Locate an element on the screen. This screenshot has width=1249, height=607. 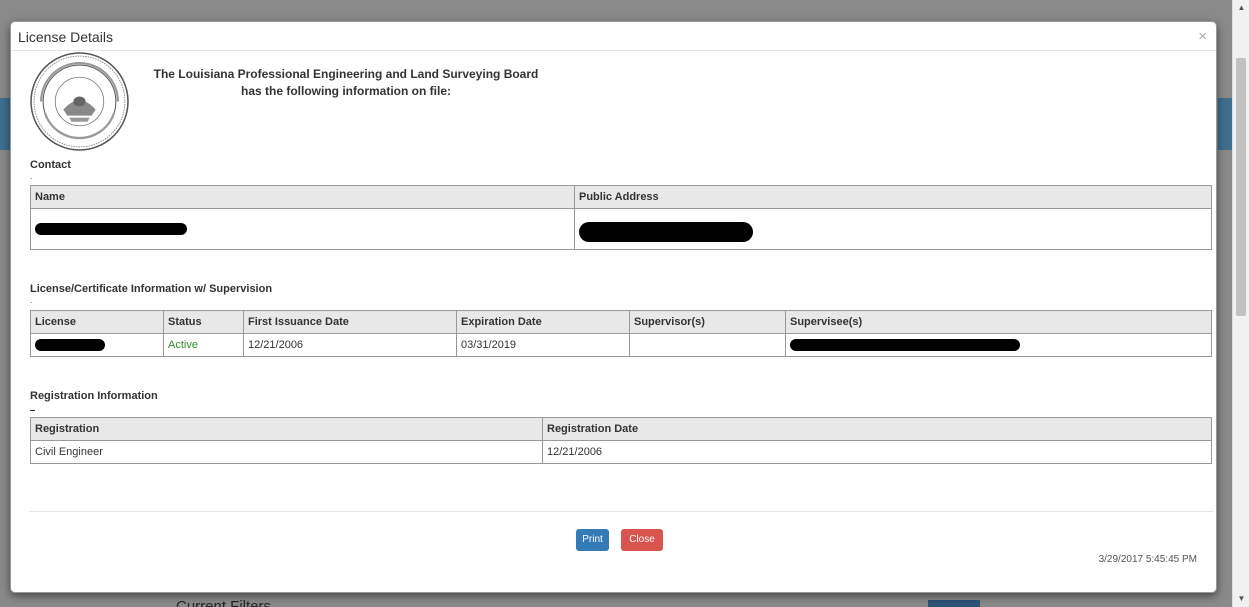
background-filters-label: Current Filters is located at coordinates (224, 602).